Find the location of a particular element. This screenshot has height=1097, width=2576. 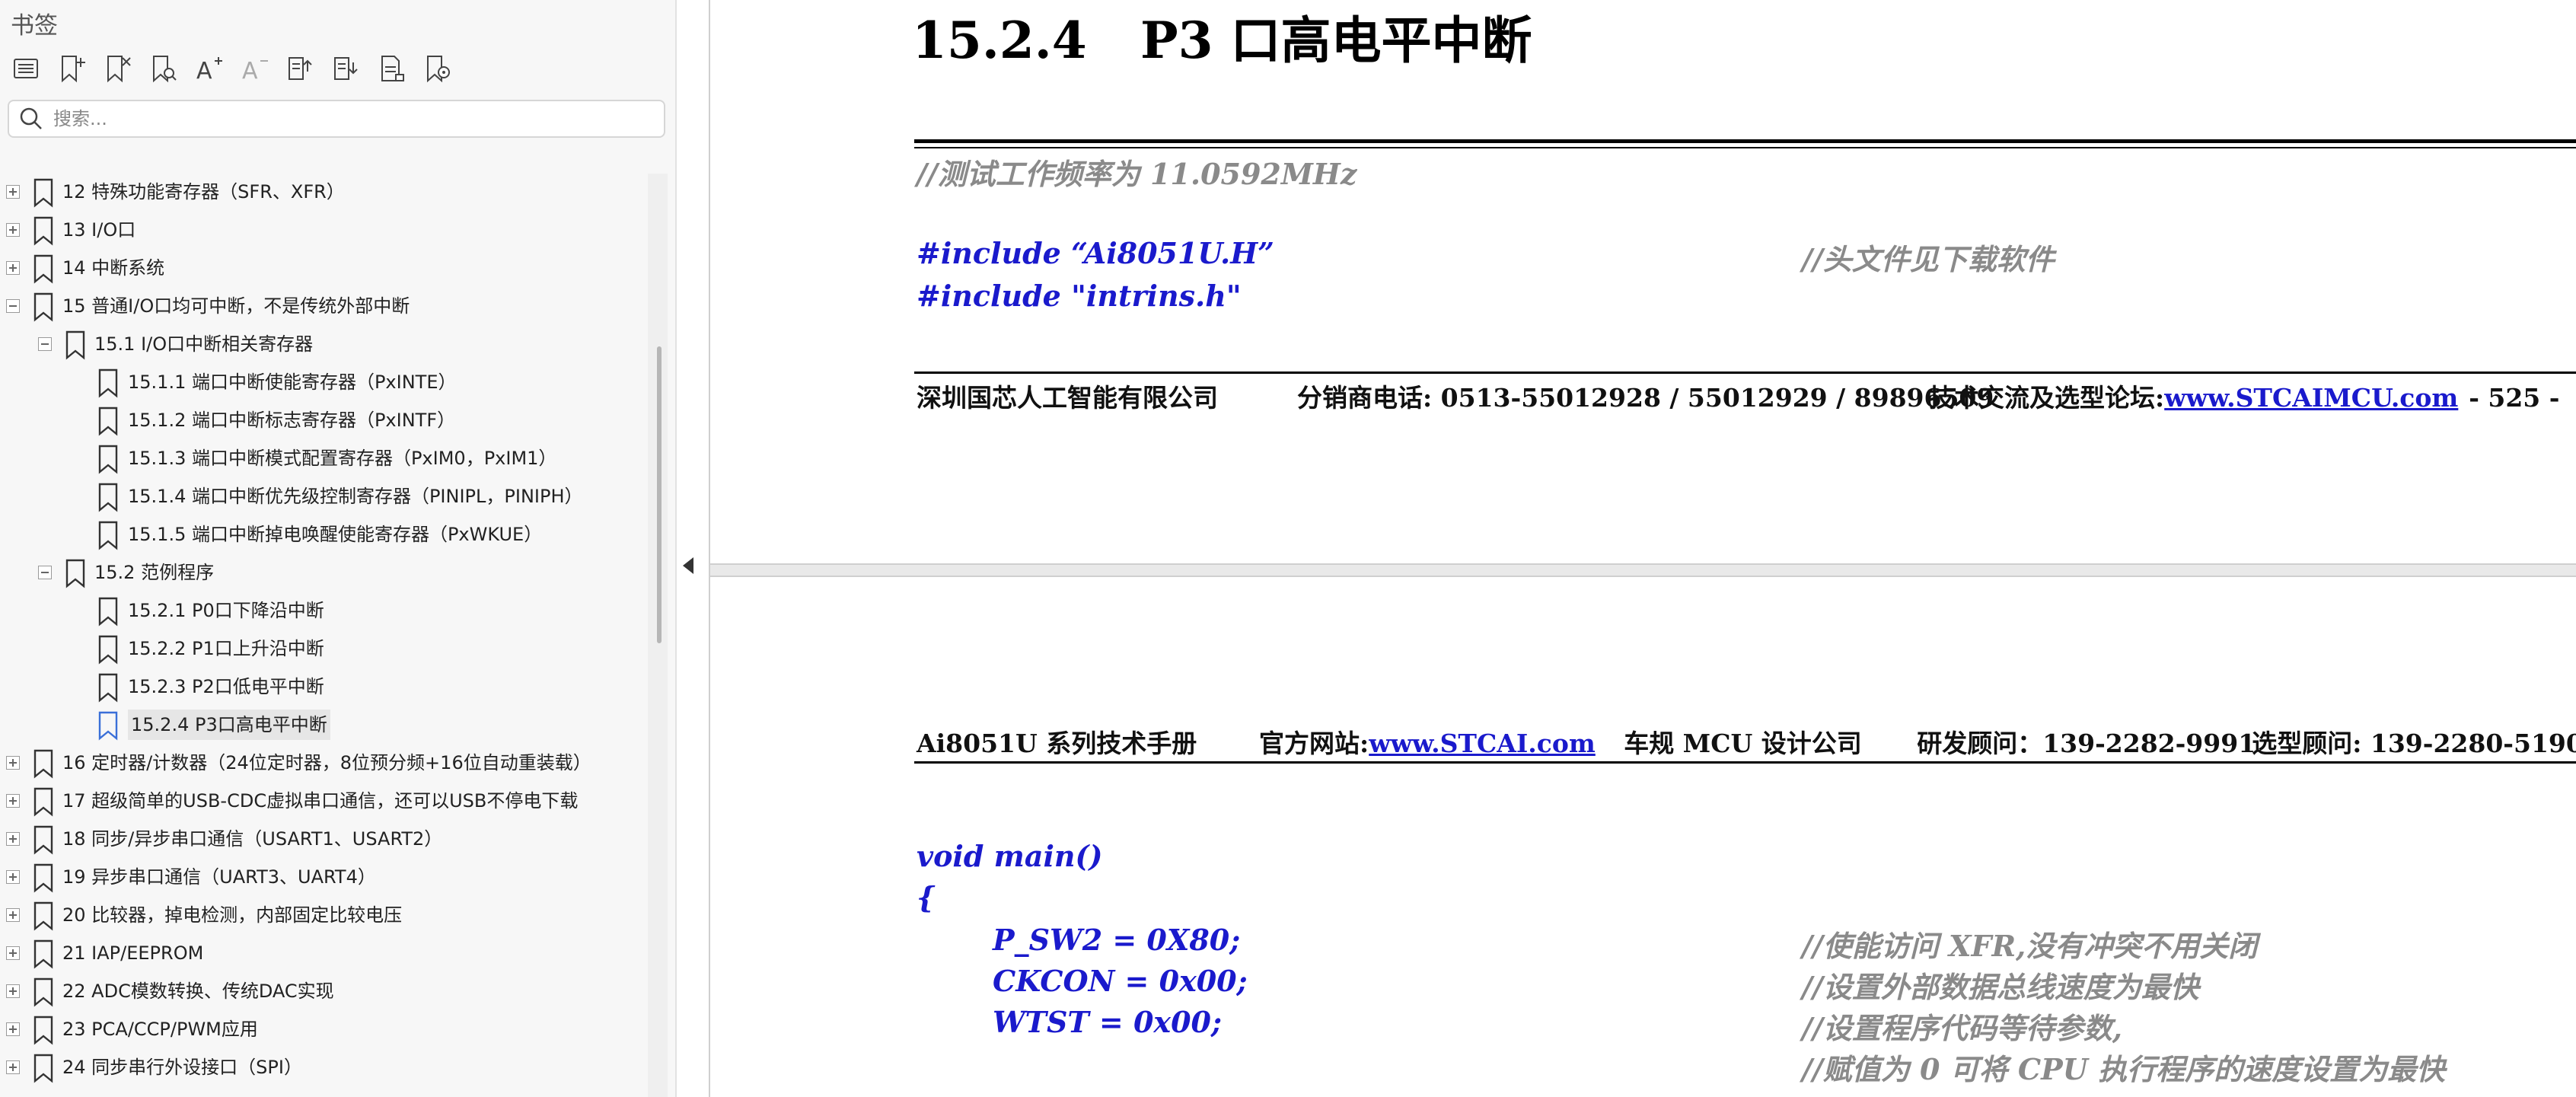

decrease-font-icon: A is located at coordinates (254, 68).